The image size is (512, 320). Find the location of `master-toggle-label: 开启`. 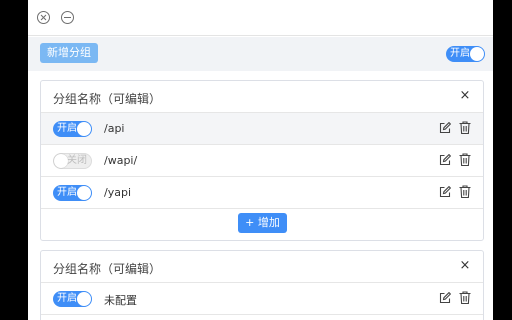

master-toggle-label: 开启 is located at coordinates (460, 53).